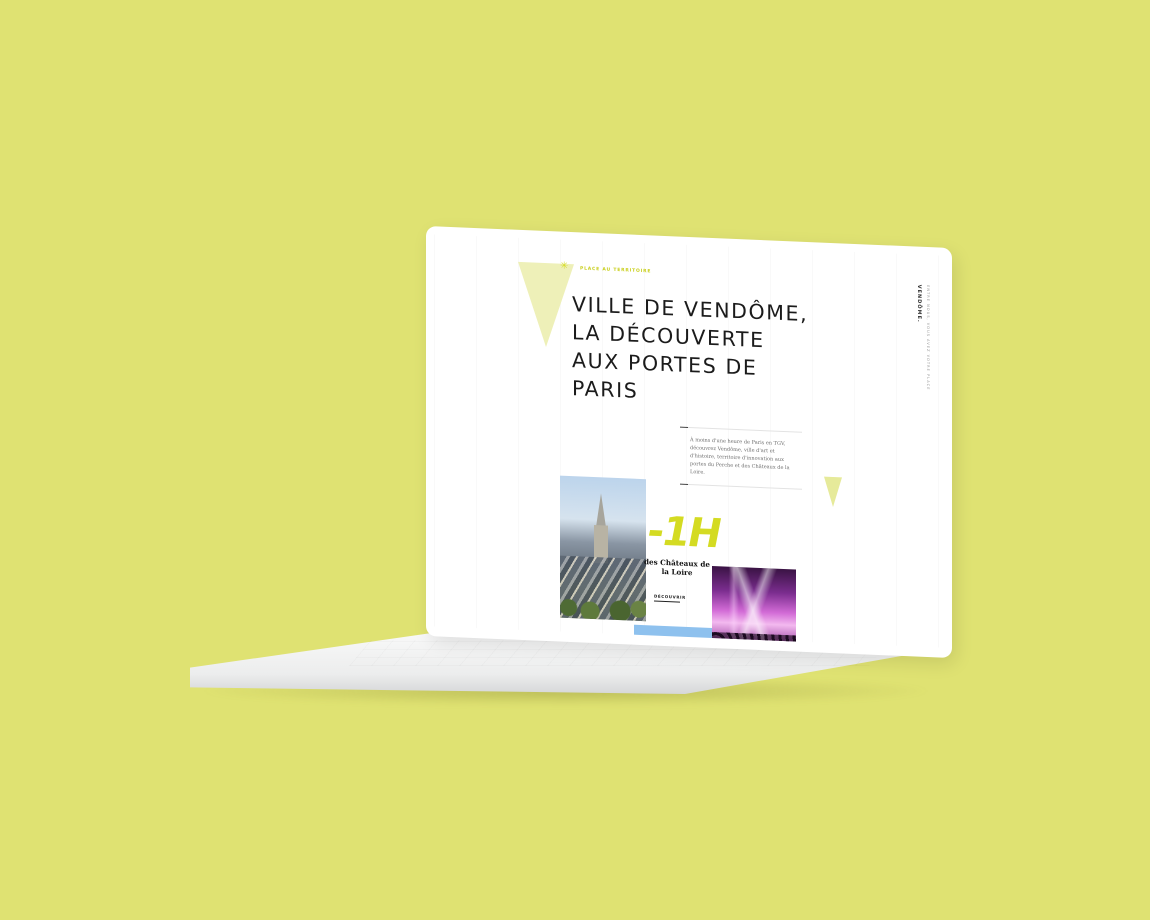  I want to click on stat-value: -1H, so click(684, 533).